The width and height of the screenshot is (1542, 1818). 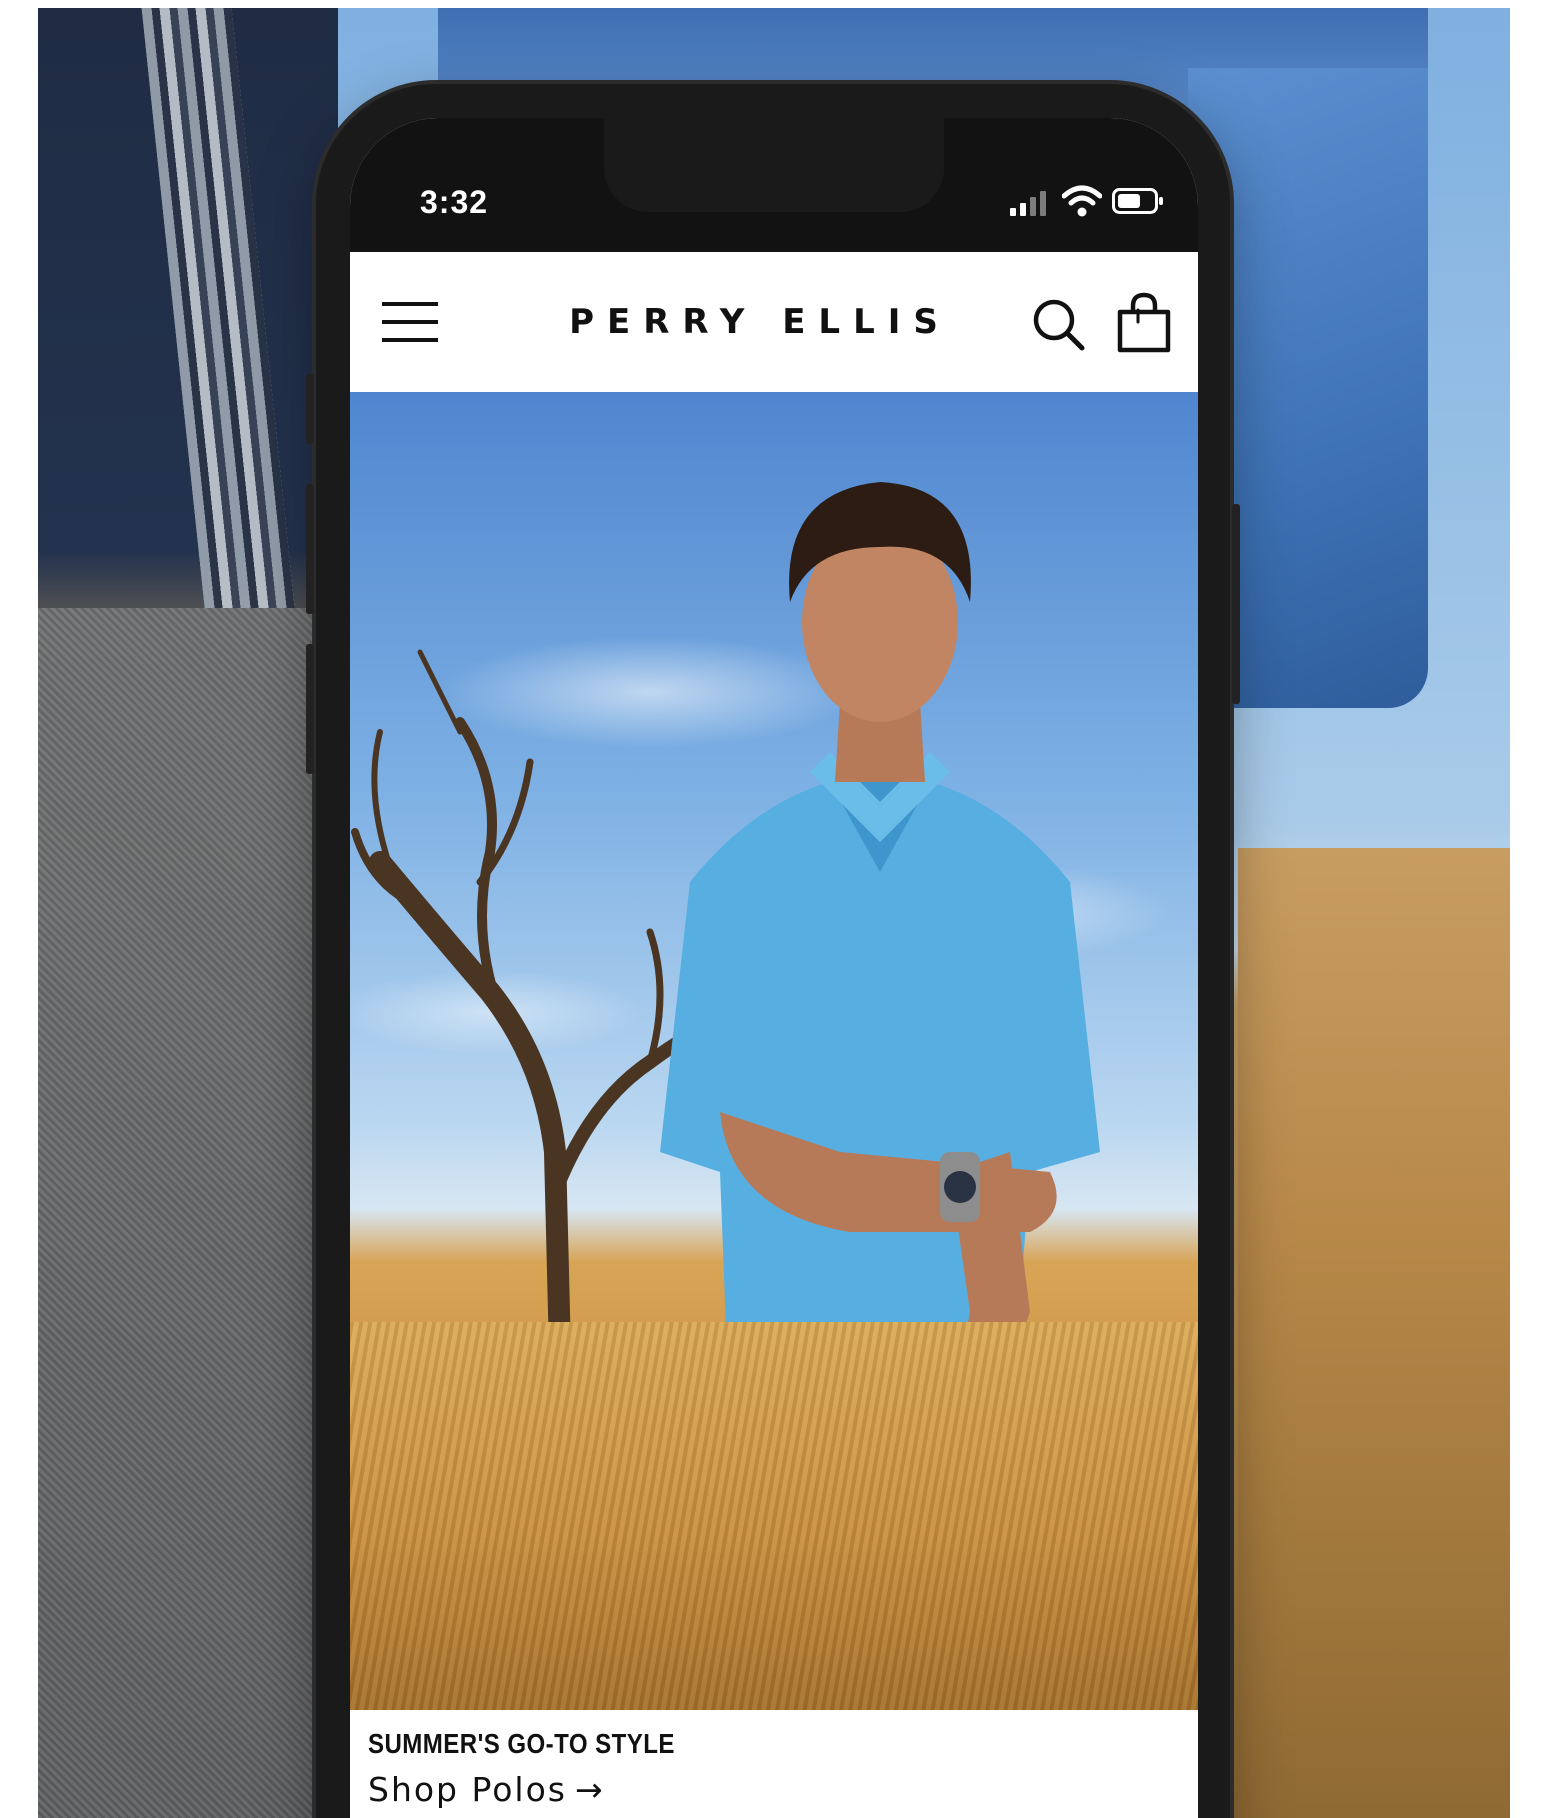 I want to click on shop-polos-label: Shop Polos, so click(x=467, y=1789).